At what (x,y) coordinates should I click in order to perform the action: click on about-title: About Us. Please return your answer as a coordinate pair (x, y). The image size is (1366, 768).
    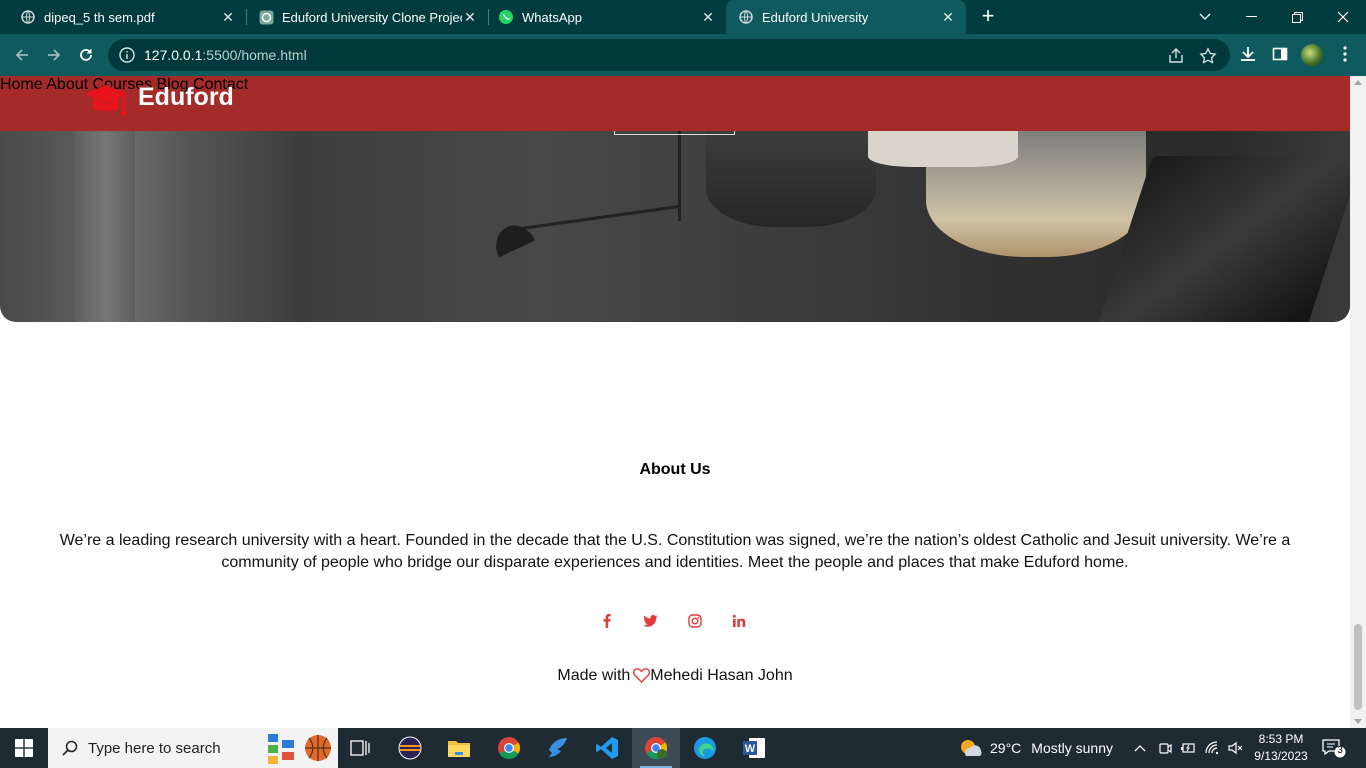
    Looking at the image, I should click on (675, 469).